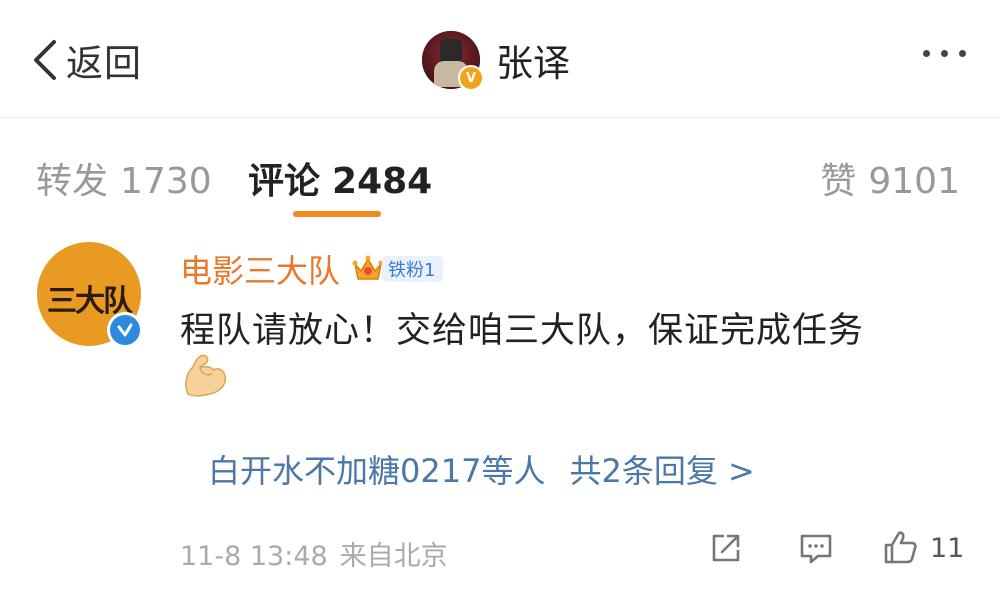  I want to click on tab-like: 赞 9101, so click(890, 178).